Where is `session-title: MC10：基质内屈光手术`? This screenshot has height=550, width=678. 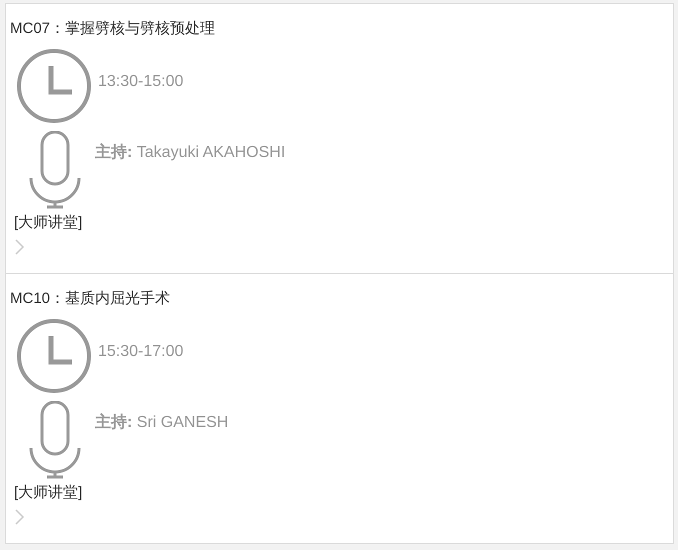
session-title: MC10：基质内屈光手术 is located at coordinates (90, 299).